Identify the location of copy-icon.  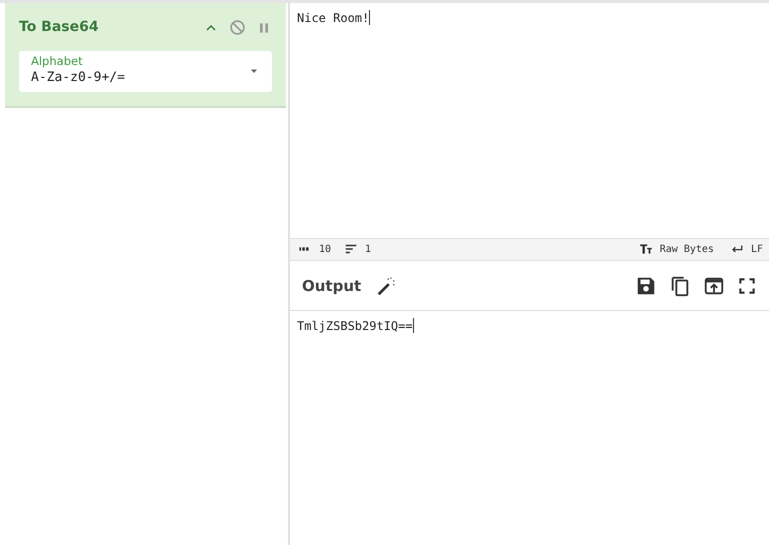
(680, 286).